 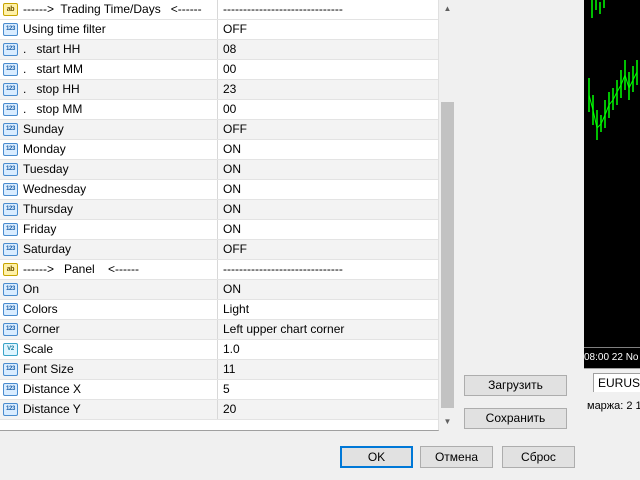 I want to click on param-name: . stop HH, so click(x=51, y=89).